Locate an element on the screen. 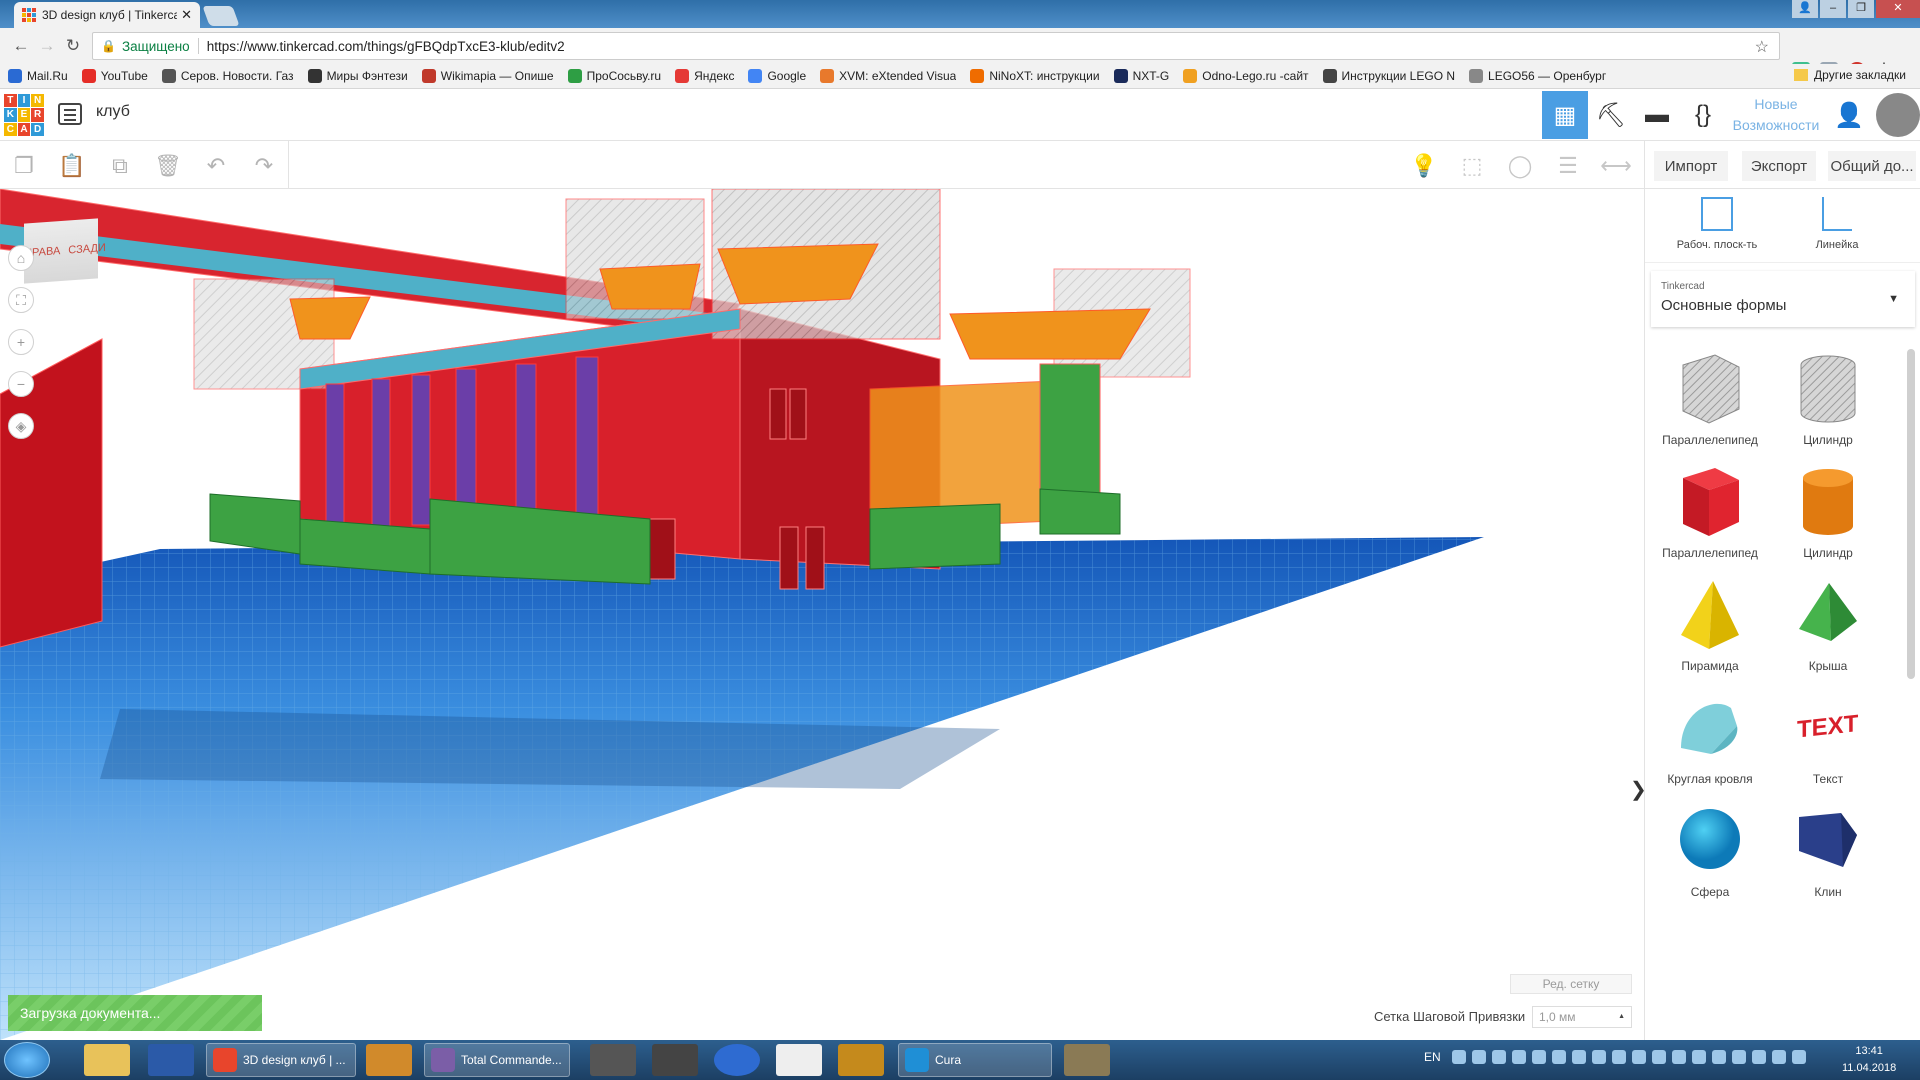 The width and height of the screenshot is (1920, 1080). import-button: Импорт is located at coordinates (1691, 166).